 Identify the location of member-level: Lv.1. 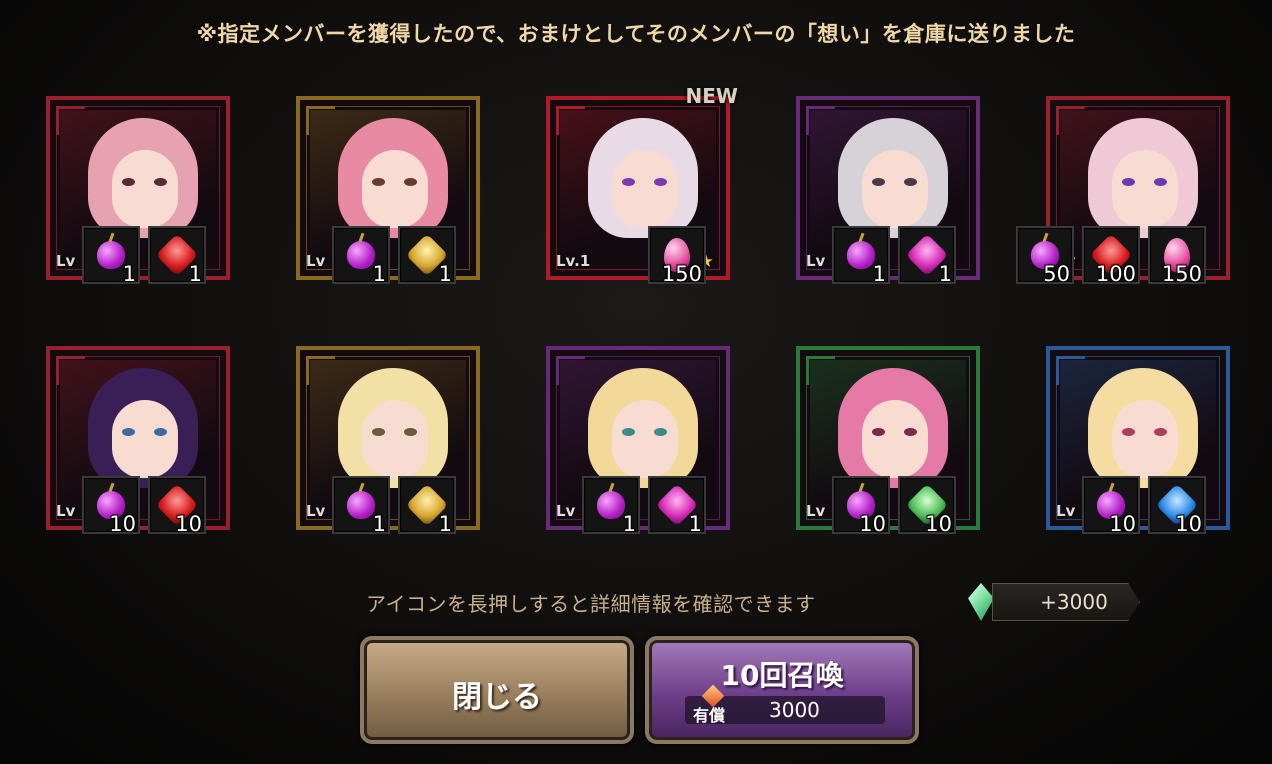
(573, 261).